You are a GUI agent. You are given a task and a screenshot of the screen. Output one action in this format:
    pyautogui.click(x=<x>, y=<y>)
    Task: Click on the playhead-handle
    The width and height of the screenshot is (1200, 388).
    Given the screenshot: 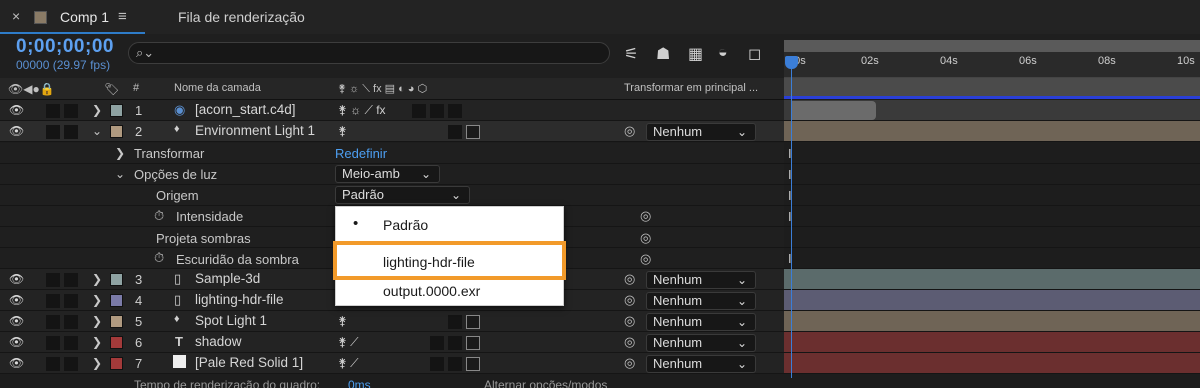 What is the action you would take?
    pyautogui.click(x=791, y=62)
    